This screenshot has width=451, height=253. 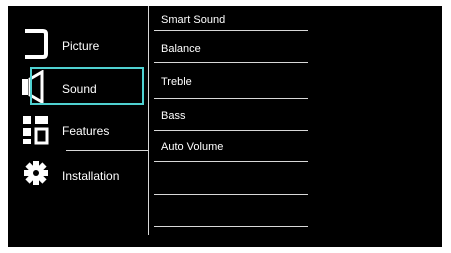 I want to click on menu-item-picture: Picture, so click(x=78, y=44).